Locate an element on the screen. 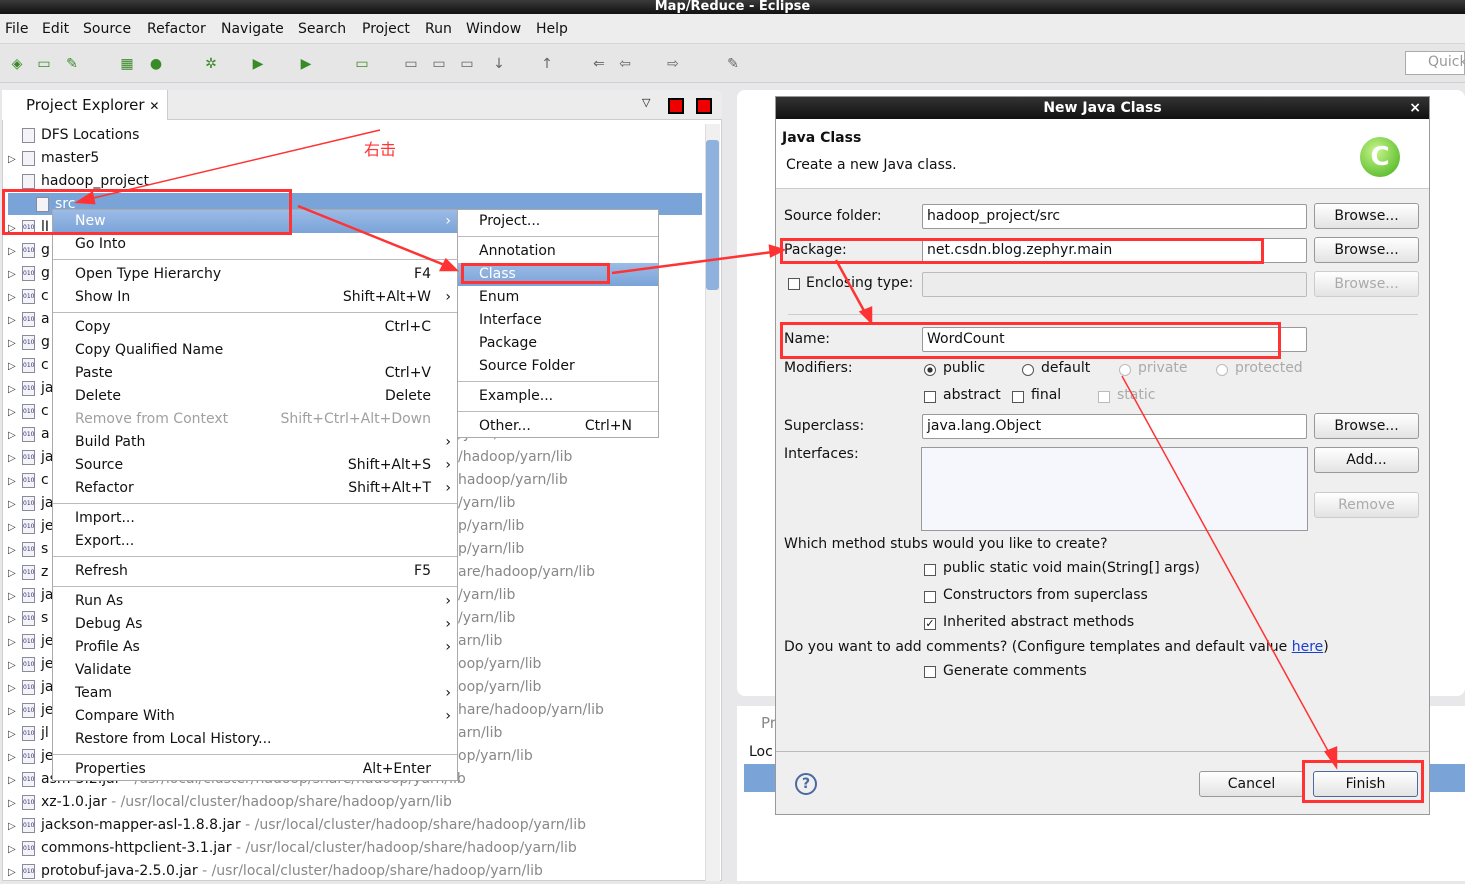 Image resolution: width=1465 pixels, height=884 pixels. static-checkbox is located at coordinates (1104, 397).